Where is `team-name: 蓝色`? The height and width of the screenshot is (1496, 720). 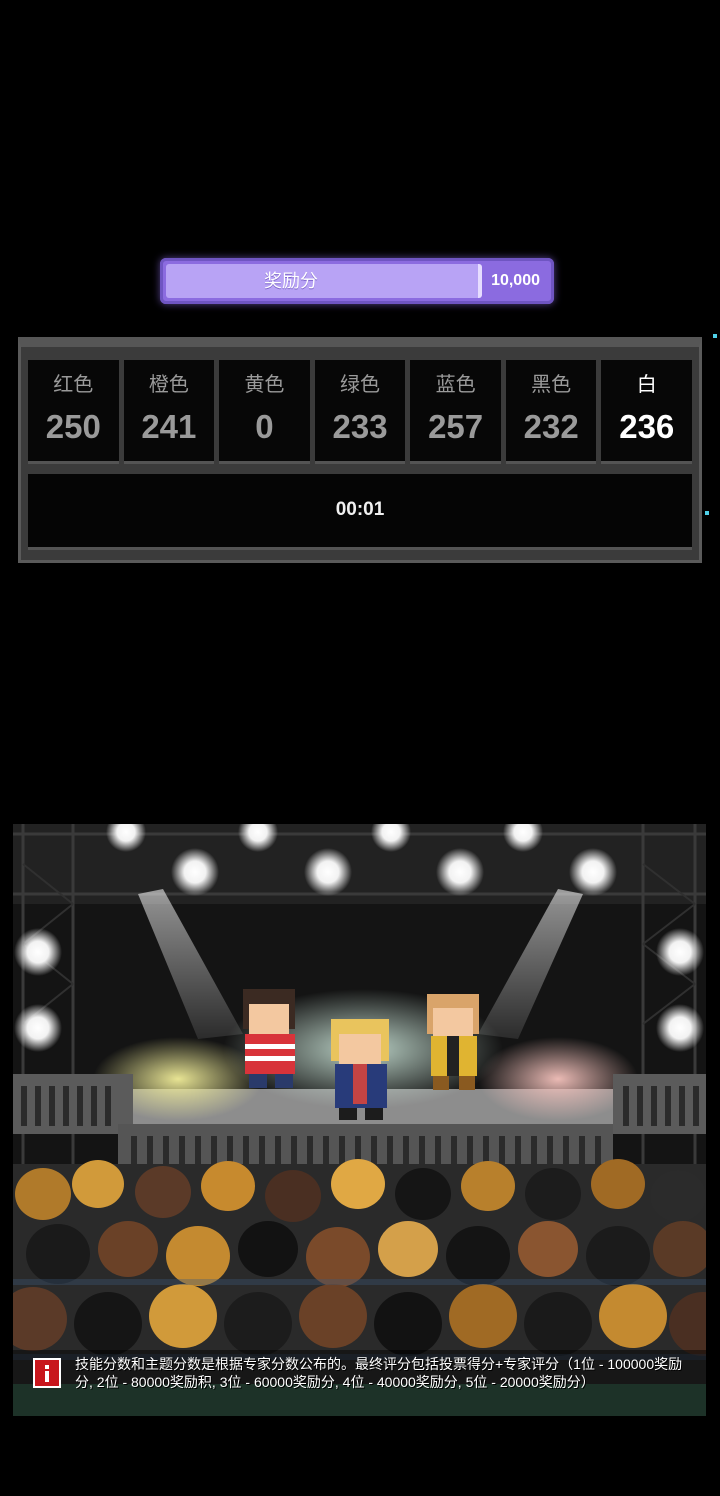
team-name: 蓝色 is located at coordinates (455, 385).